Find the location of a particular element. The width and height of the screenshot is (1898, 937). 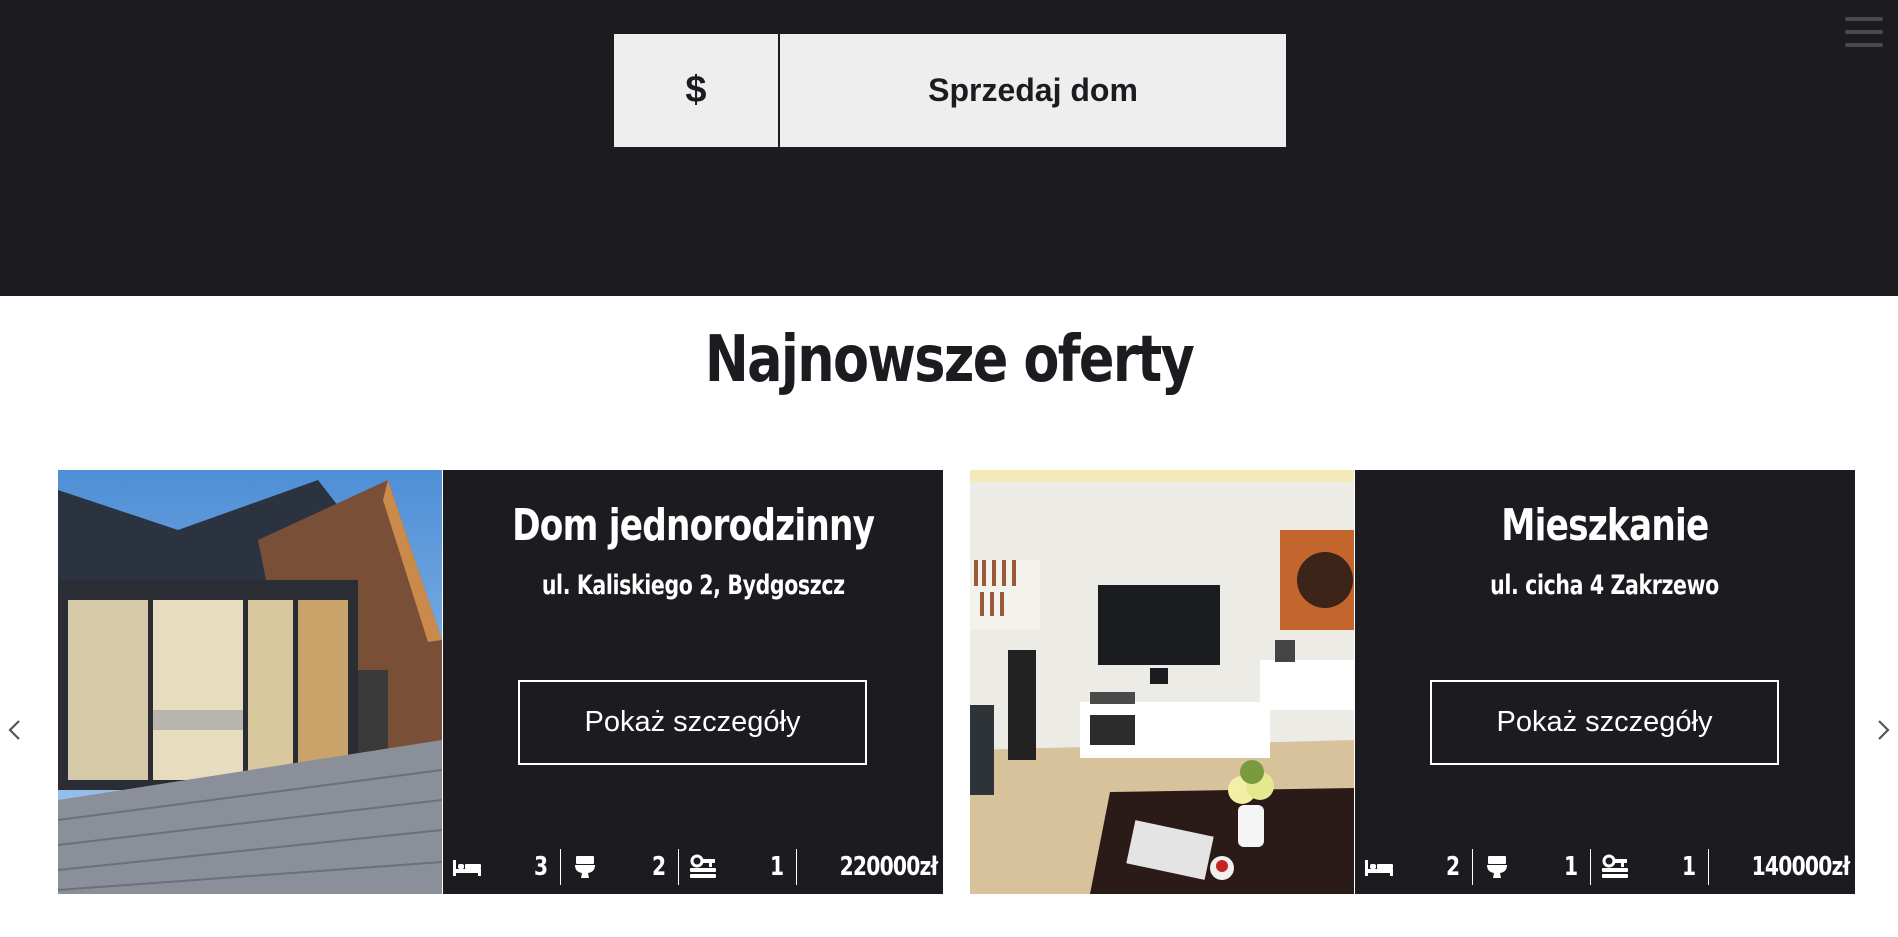

offer-stats: 2 1 1 140000zł is located at coordinates (1605, 867).